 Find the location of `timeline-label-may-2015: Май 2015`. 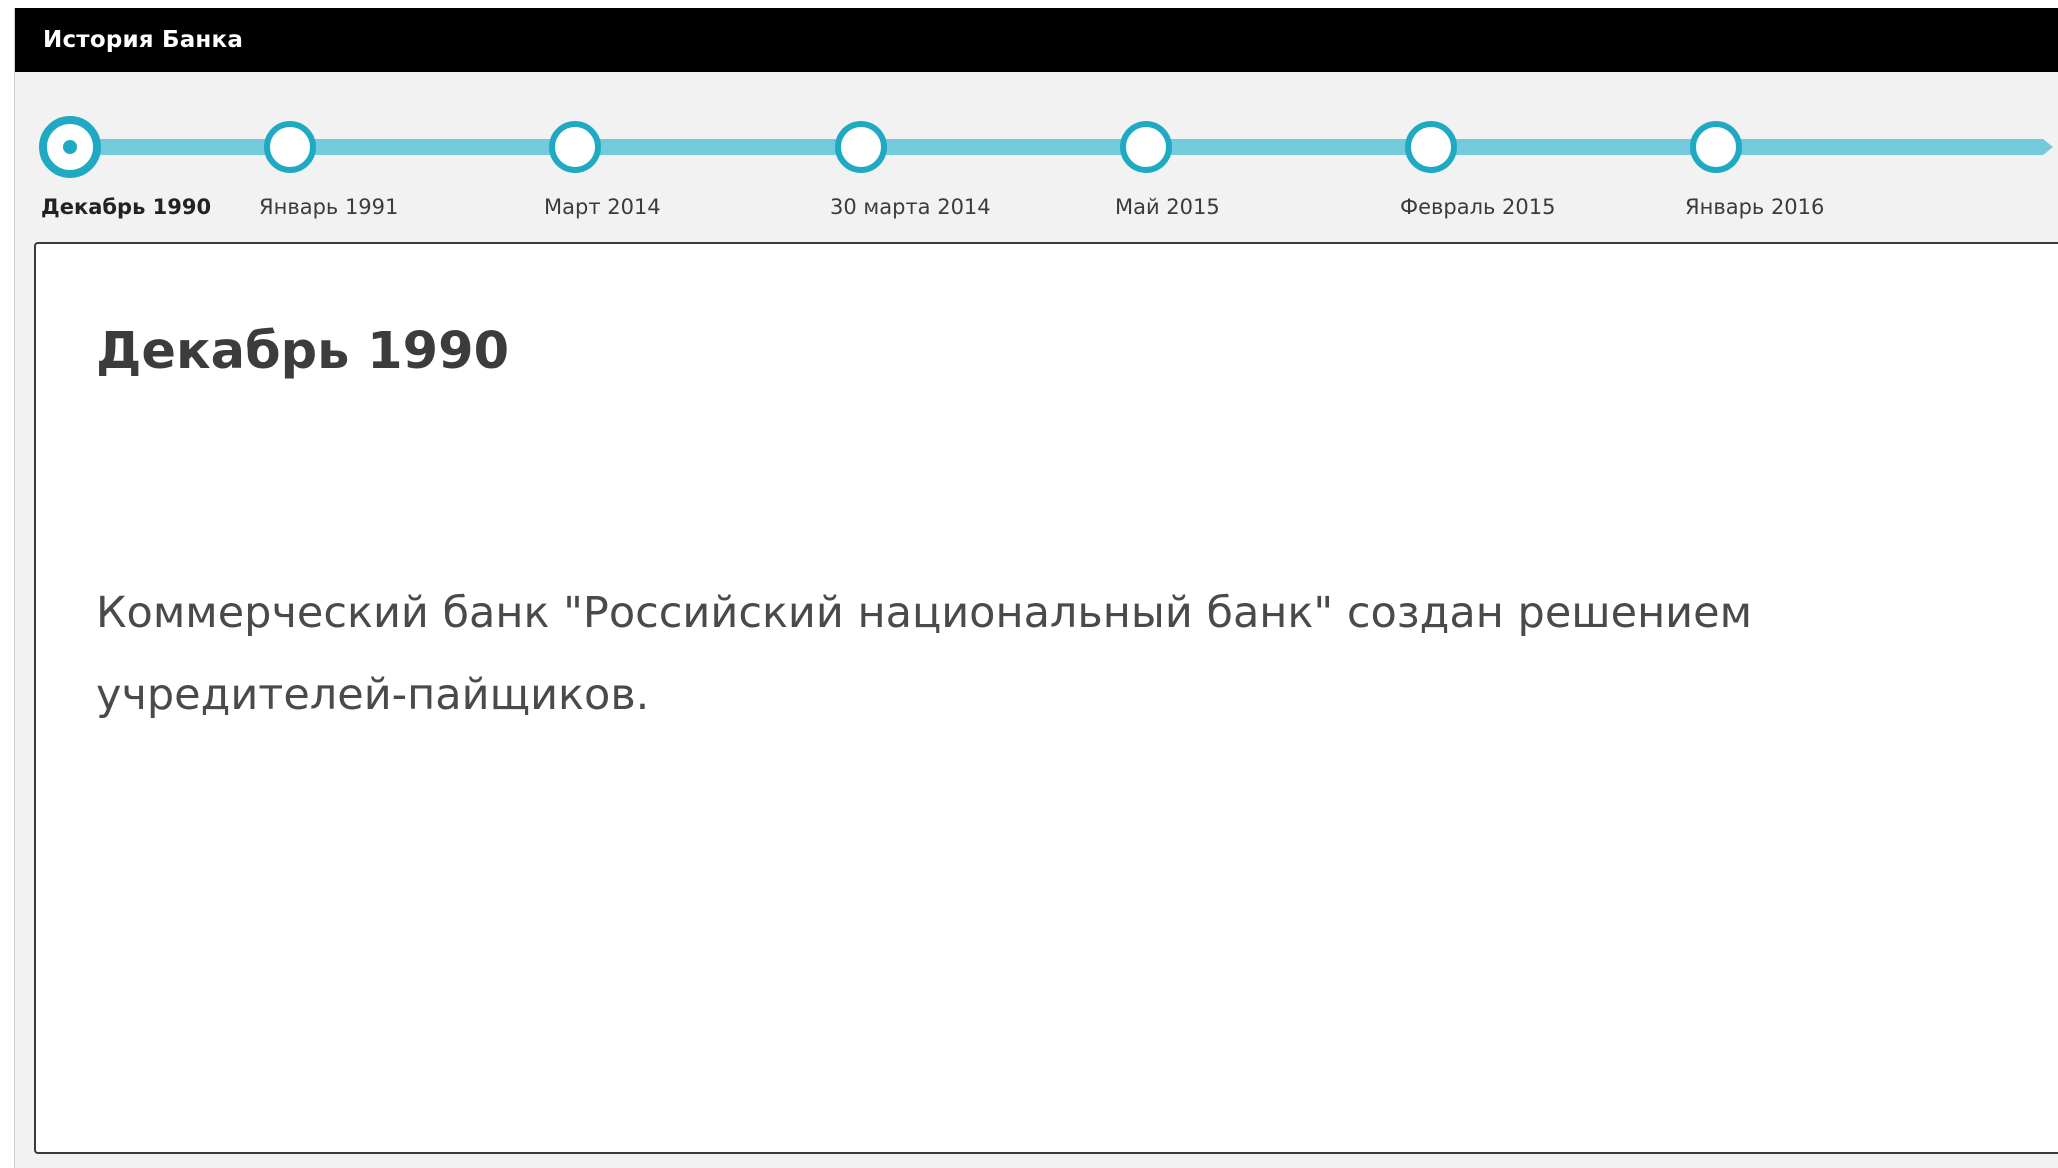

timeline-label-may-2015: Май 2015 is located at coordinates (1167, 207).